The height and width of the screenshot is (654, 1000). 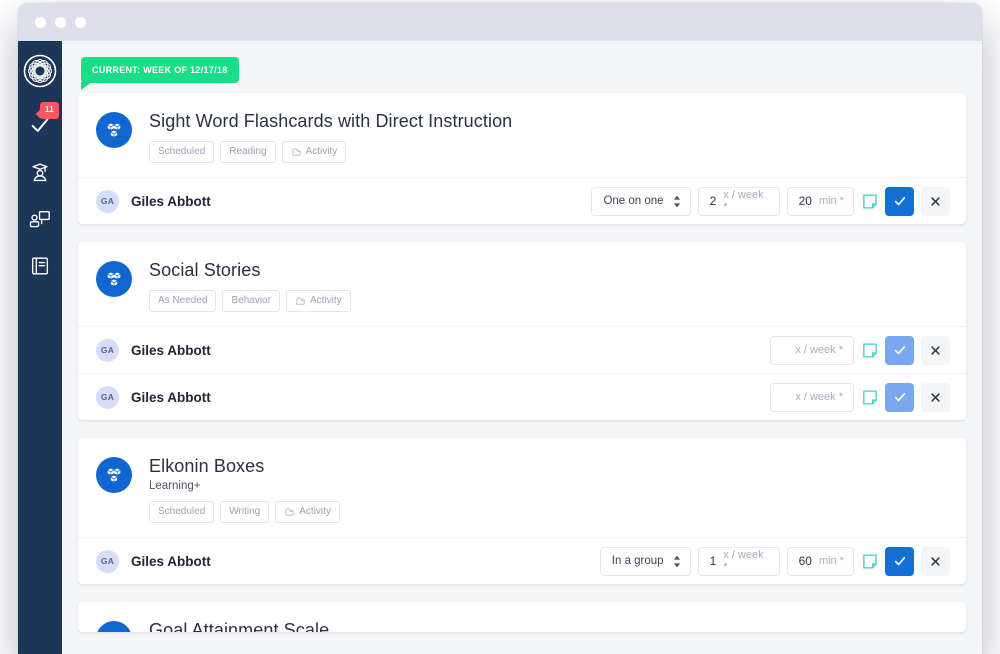 What do you see at coordinates (805, 201) in the screenshot?
I see `duration-value: 20` at bounding box center [805, 201].